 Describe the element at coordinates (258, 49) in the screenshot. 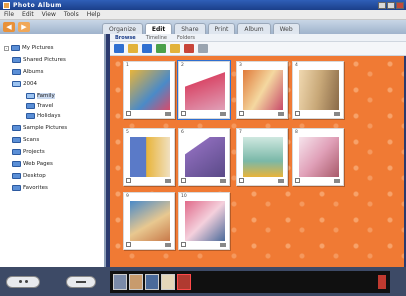

I see `gallery-toolbar` at that location.